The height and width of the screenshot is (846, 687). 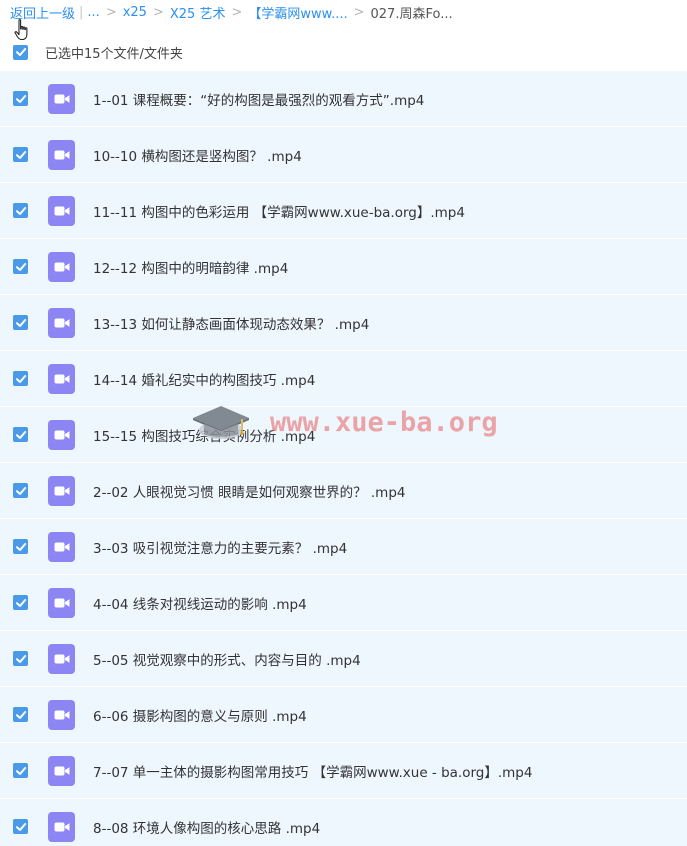 I want to click on file-row: 5--05 视觉观察中的形式、内容与目的 .mp4, so click(x=343, y=659).